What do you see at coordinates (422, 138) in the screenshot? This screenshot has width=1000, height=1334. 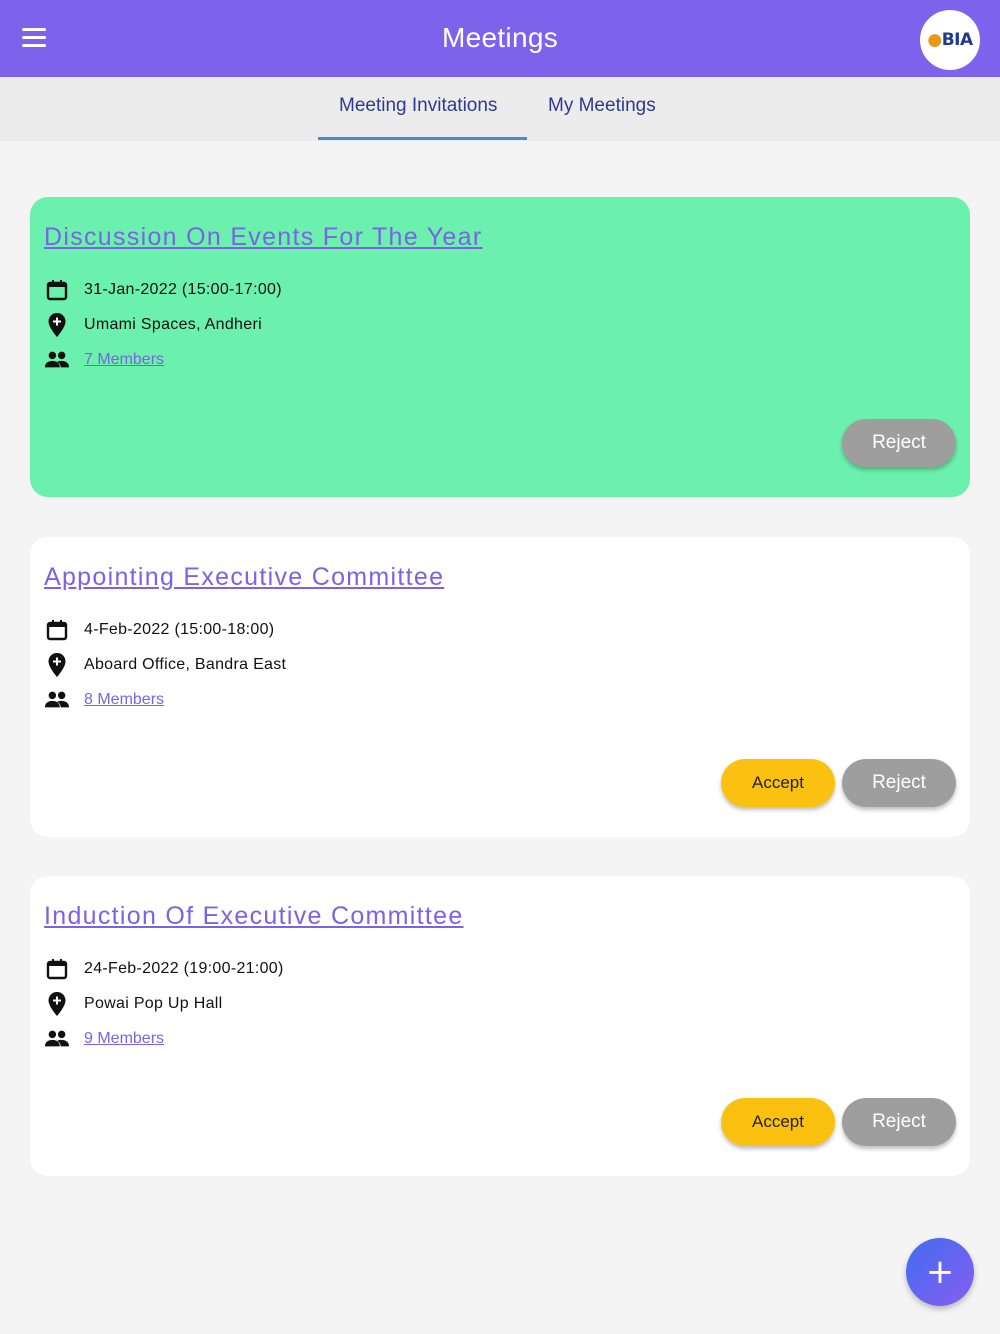 I see `active-tab-indicator` at bounding box center [422, 138].